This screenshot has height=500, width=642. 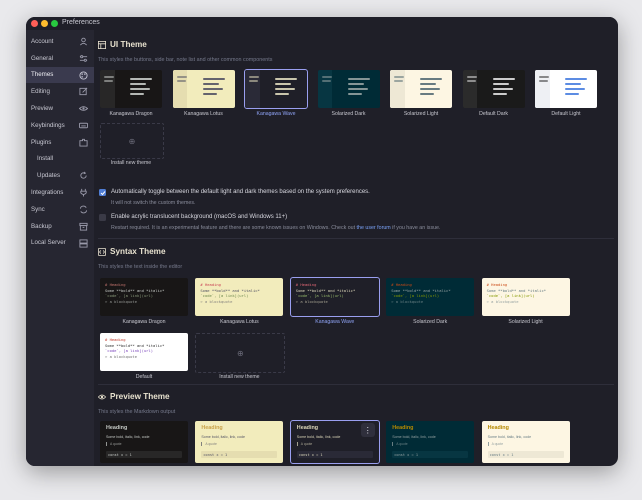 I want to click on ui-theme-card: Default Dark, so click(x=493, y=95).